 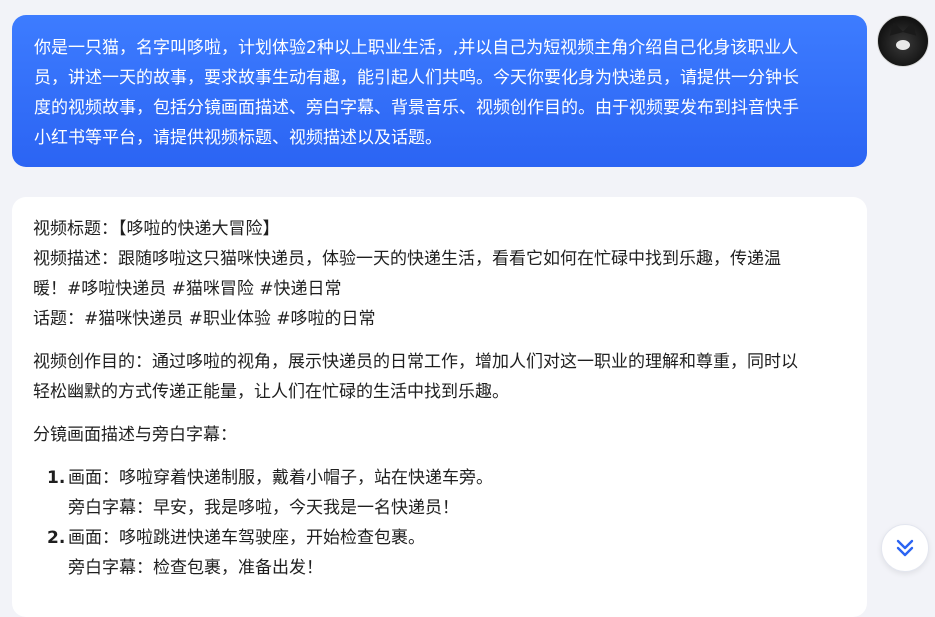 What do you see at coordinates (135, 435) in the screenshot?
I see `storyboard-heading: 分镜画面描述与旁白字幕：` at bounding box center [135, 435].